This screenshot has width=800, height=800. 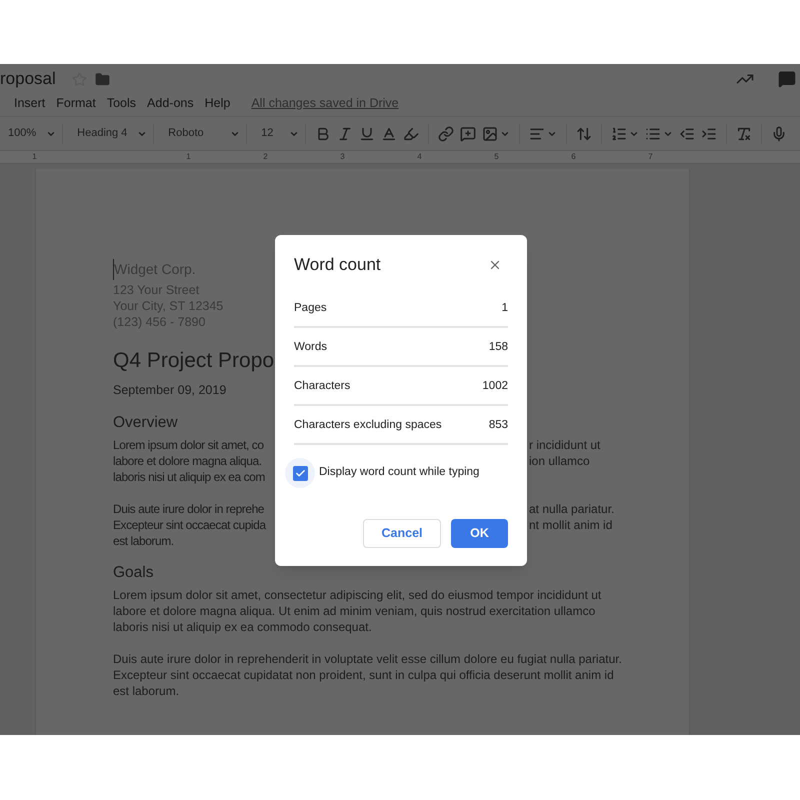 What do you see at coordinates (199, 133) in the screenshot?
I see `font-select: Roboto` at bounding box center [199, 133].